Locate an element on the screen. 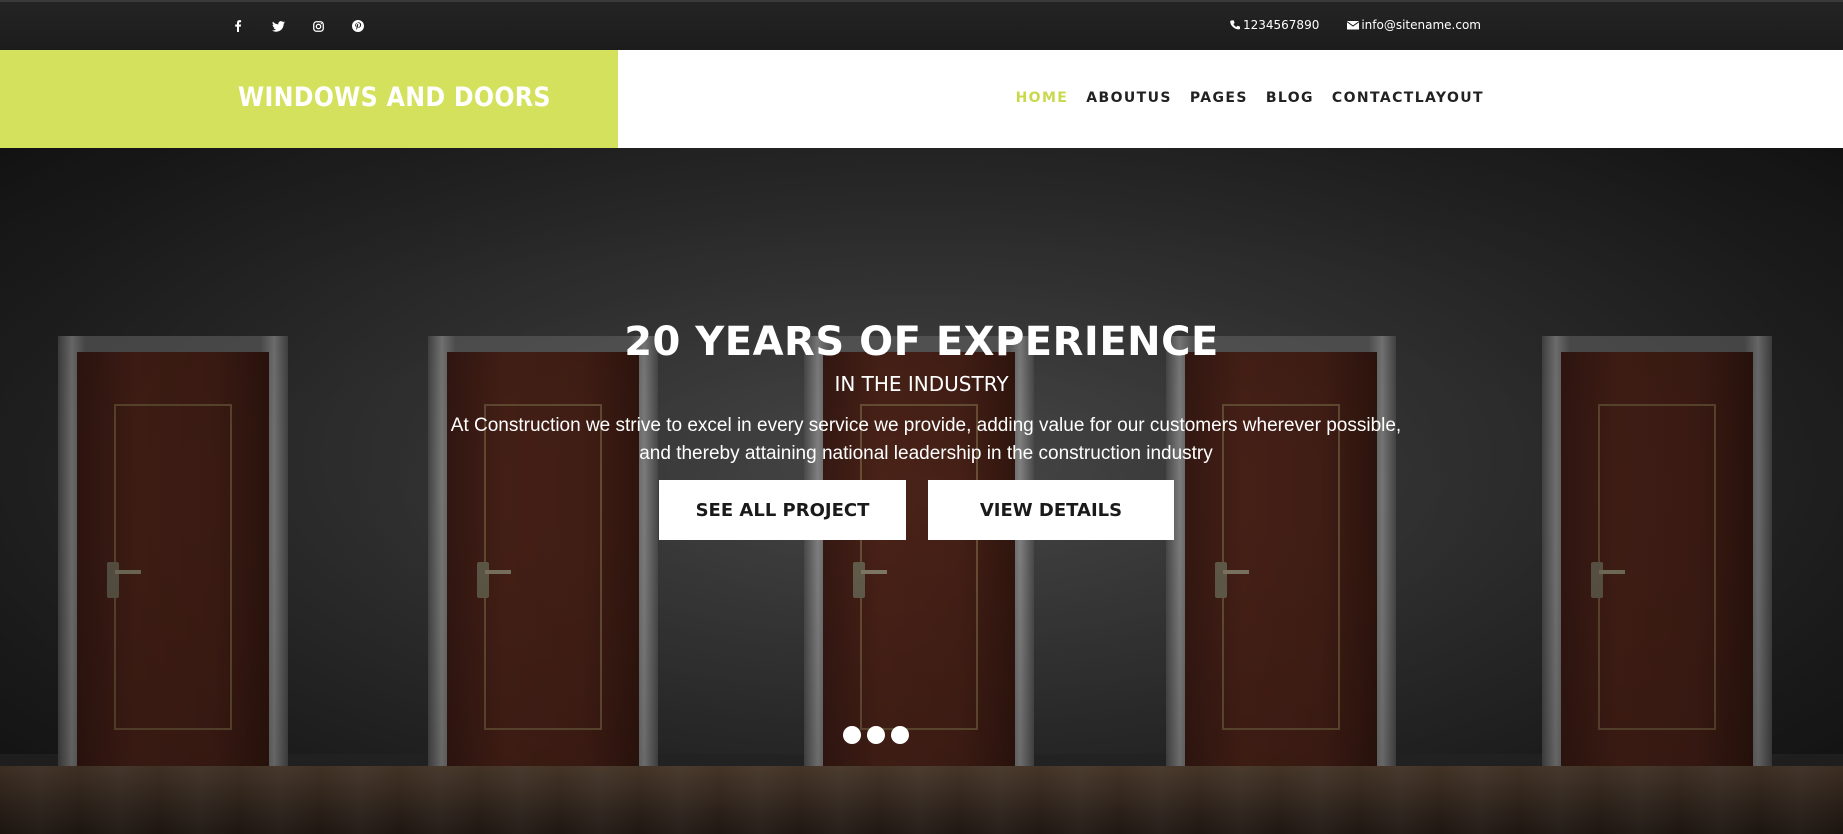 This screenshot has height=834, width=1843. nav-home: HOME is located at coordinates (1042, 98).